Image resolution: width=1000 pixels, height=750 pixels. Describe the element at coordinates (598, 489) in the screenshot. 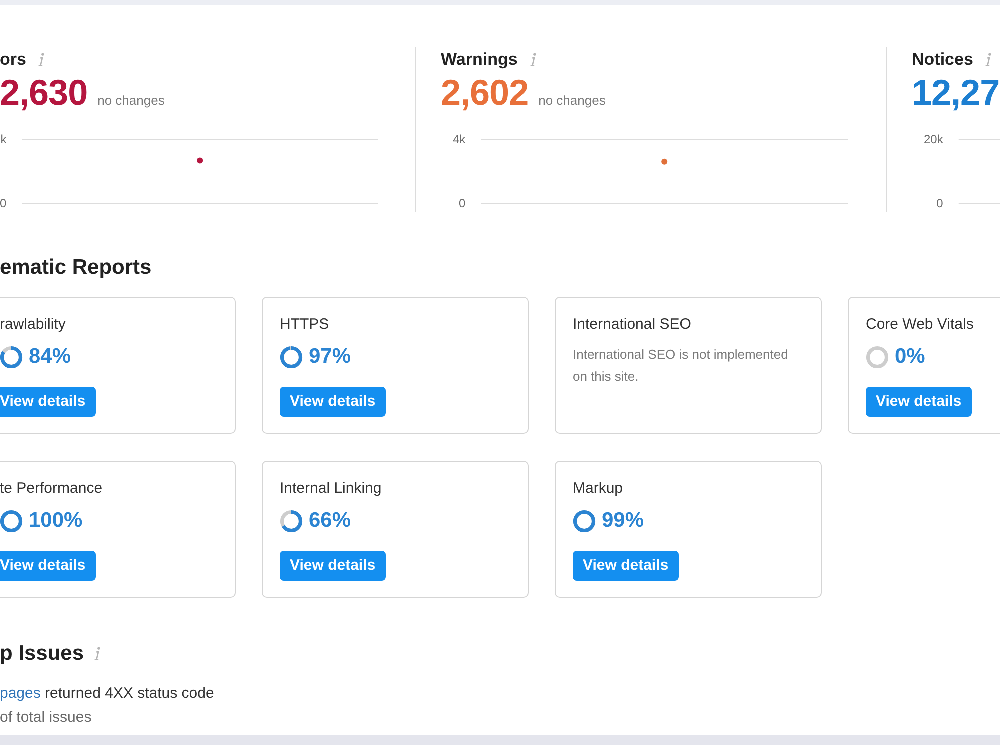

I see `card-title: Markup` at that location.